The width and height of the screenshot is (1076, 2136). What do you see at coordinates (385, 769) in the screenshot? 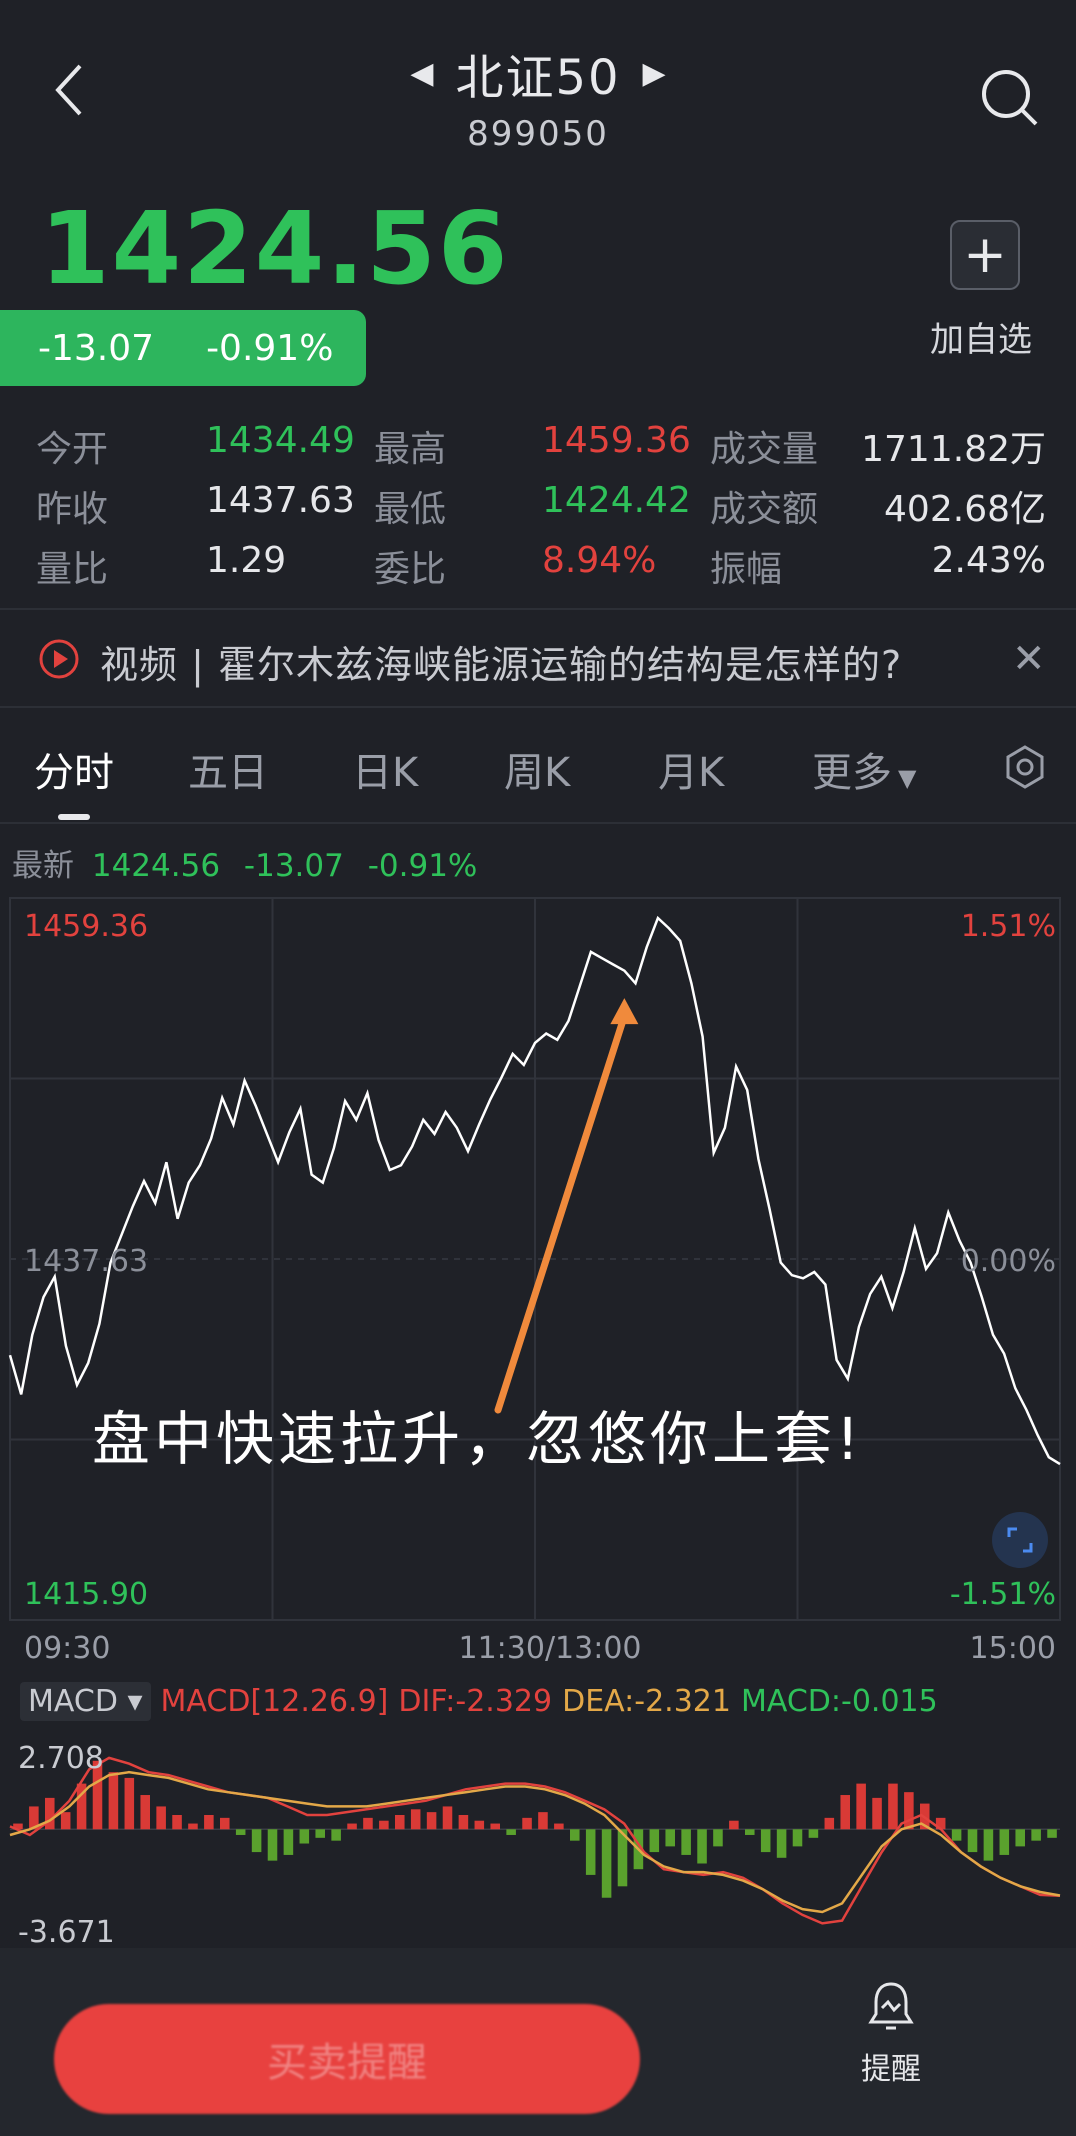
I see `tab-daily-k: 日K` at bounding box center [385, 769].